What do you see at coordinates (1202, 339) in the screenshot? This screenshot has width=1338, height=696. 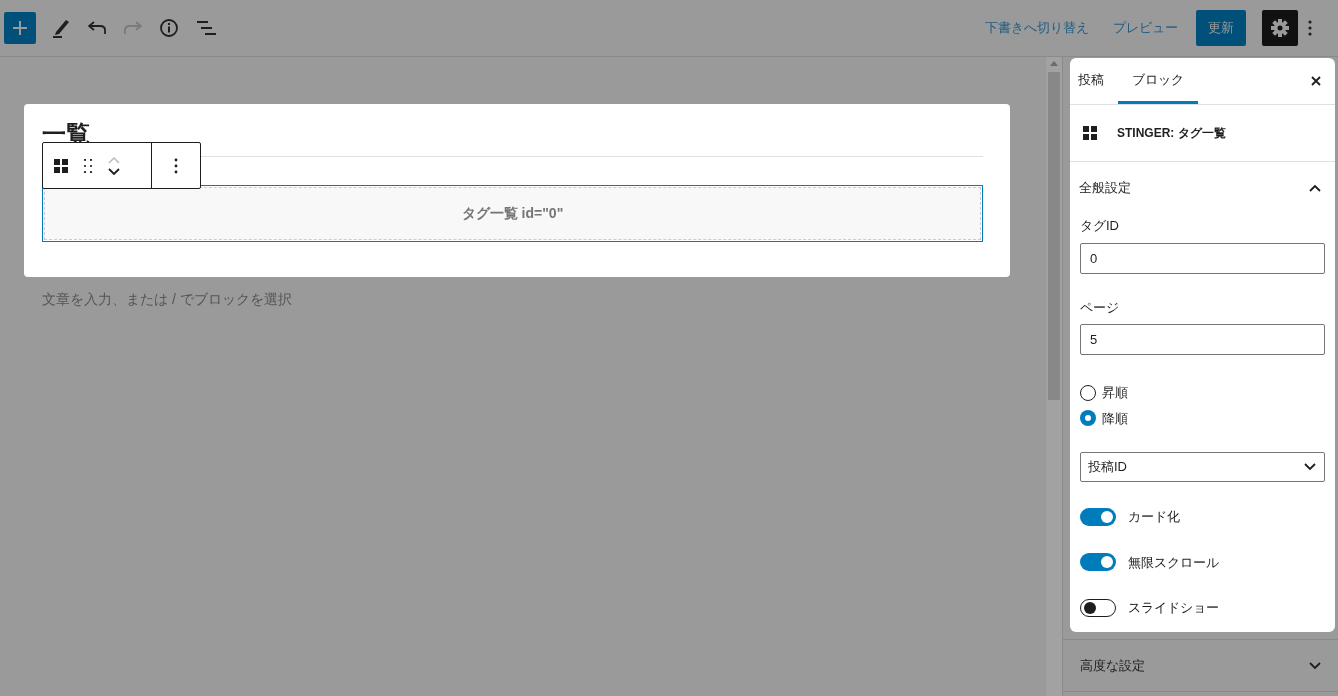 I see `input-field: 5` at bounding box center [1202, 339].